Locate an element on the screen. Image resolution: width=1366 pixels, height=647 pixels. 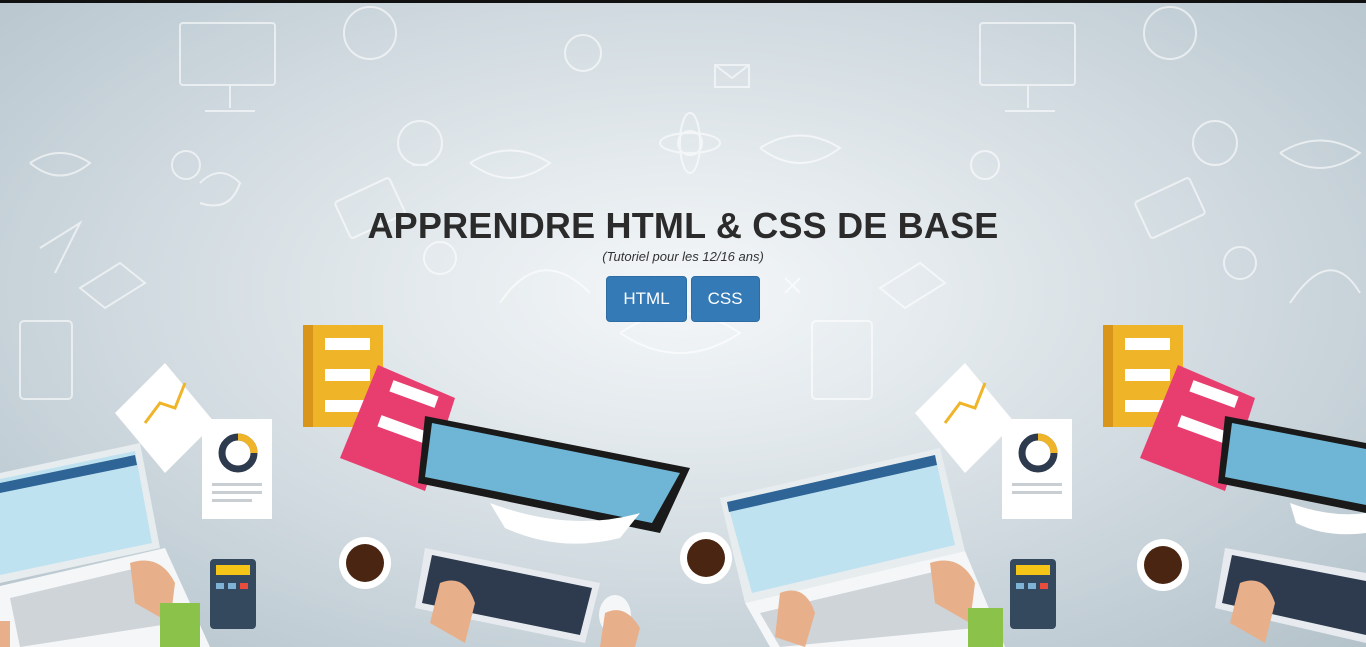
laptop-left-illustration is located at coordinates (105, 545).